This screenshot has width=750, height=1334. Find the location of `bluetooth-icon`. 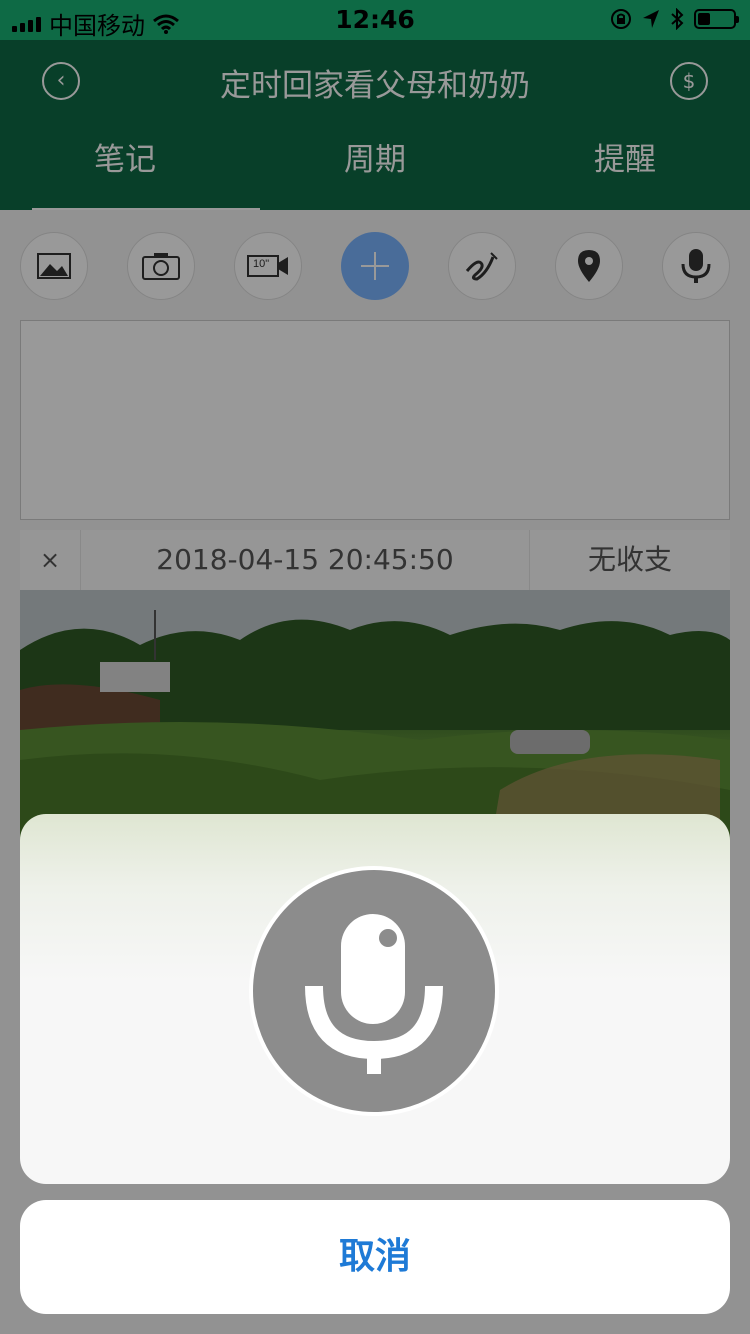

bluetooth-icon is located at coordinates (677, 19).